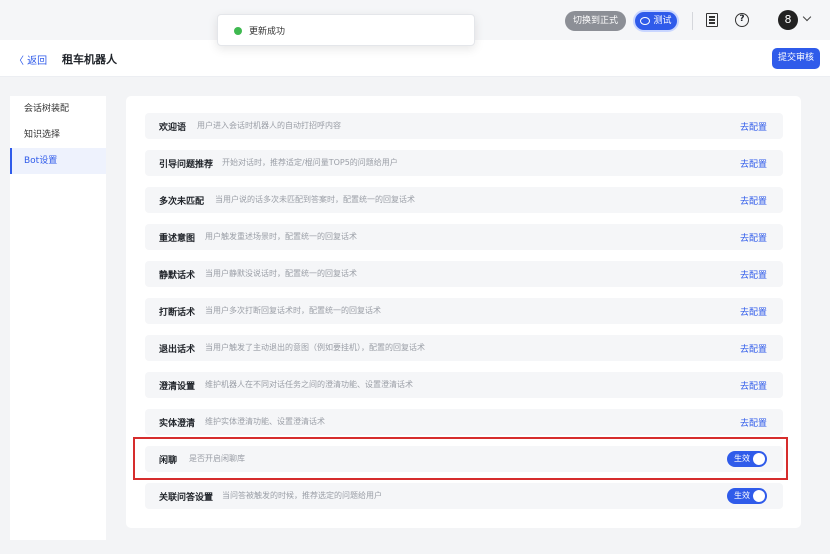 The image size is (830, 554). I want to click on document-icon, so click(712, 20).